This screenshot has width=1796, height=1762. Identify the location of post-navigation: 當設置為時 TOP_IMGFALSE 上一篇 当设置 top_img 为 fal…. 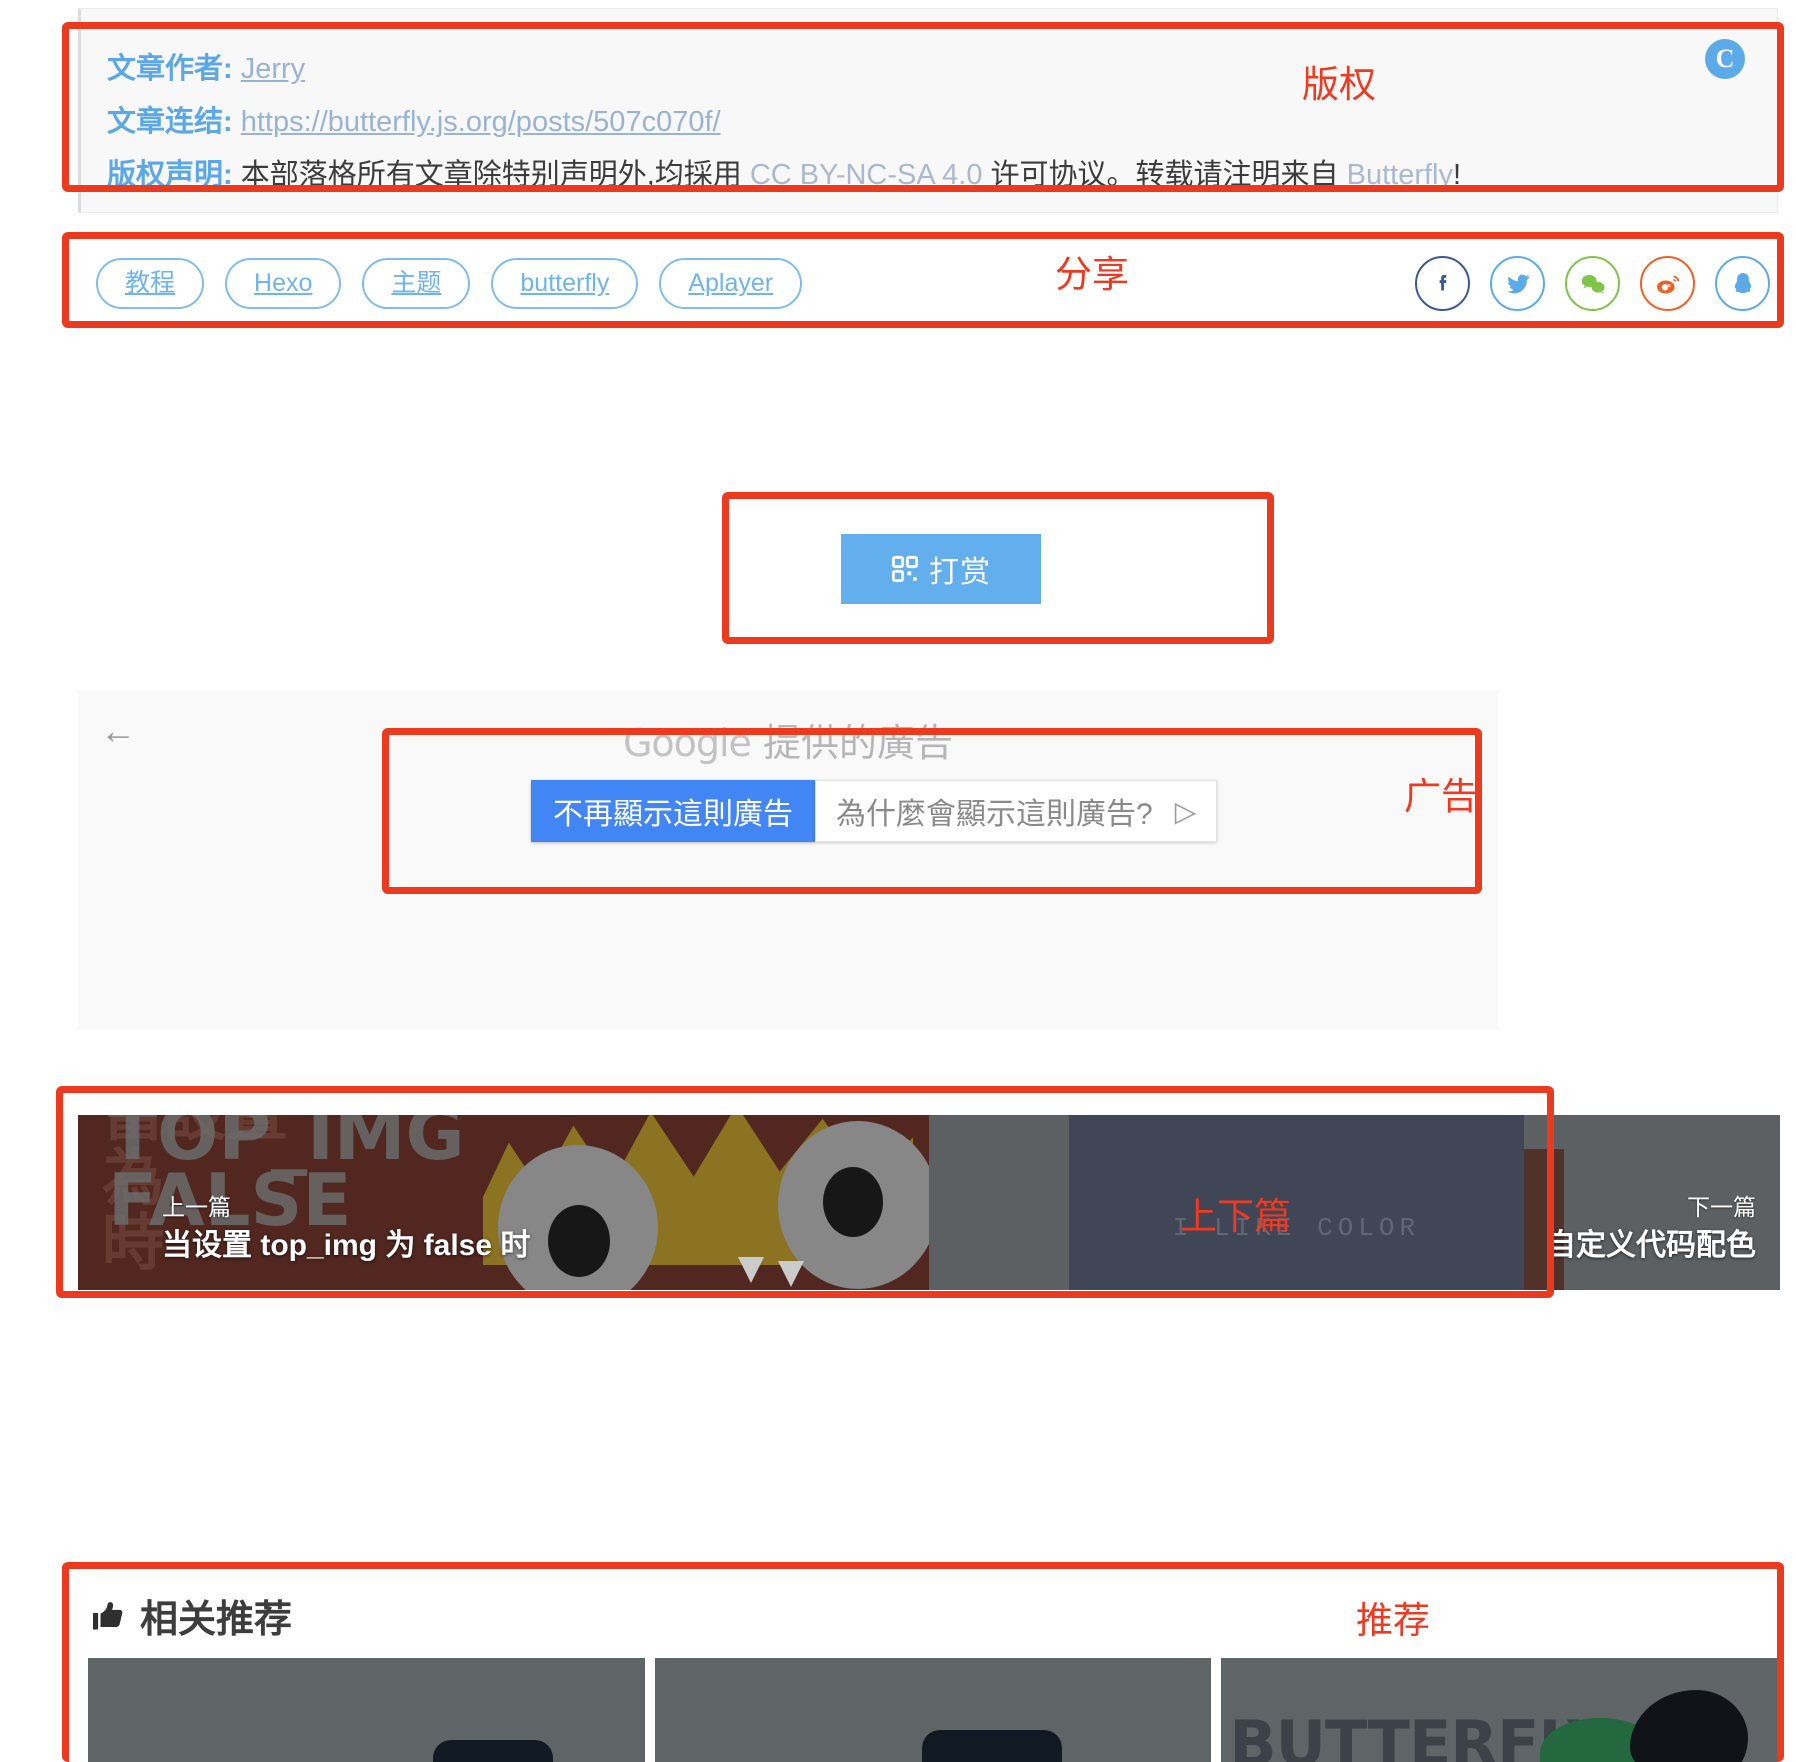
(929, 1202).